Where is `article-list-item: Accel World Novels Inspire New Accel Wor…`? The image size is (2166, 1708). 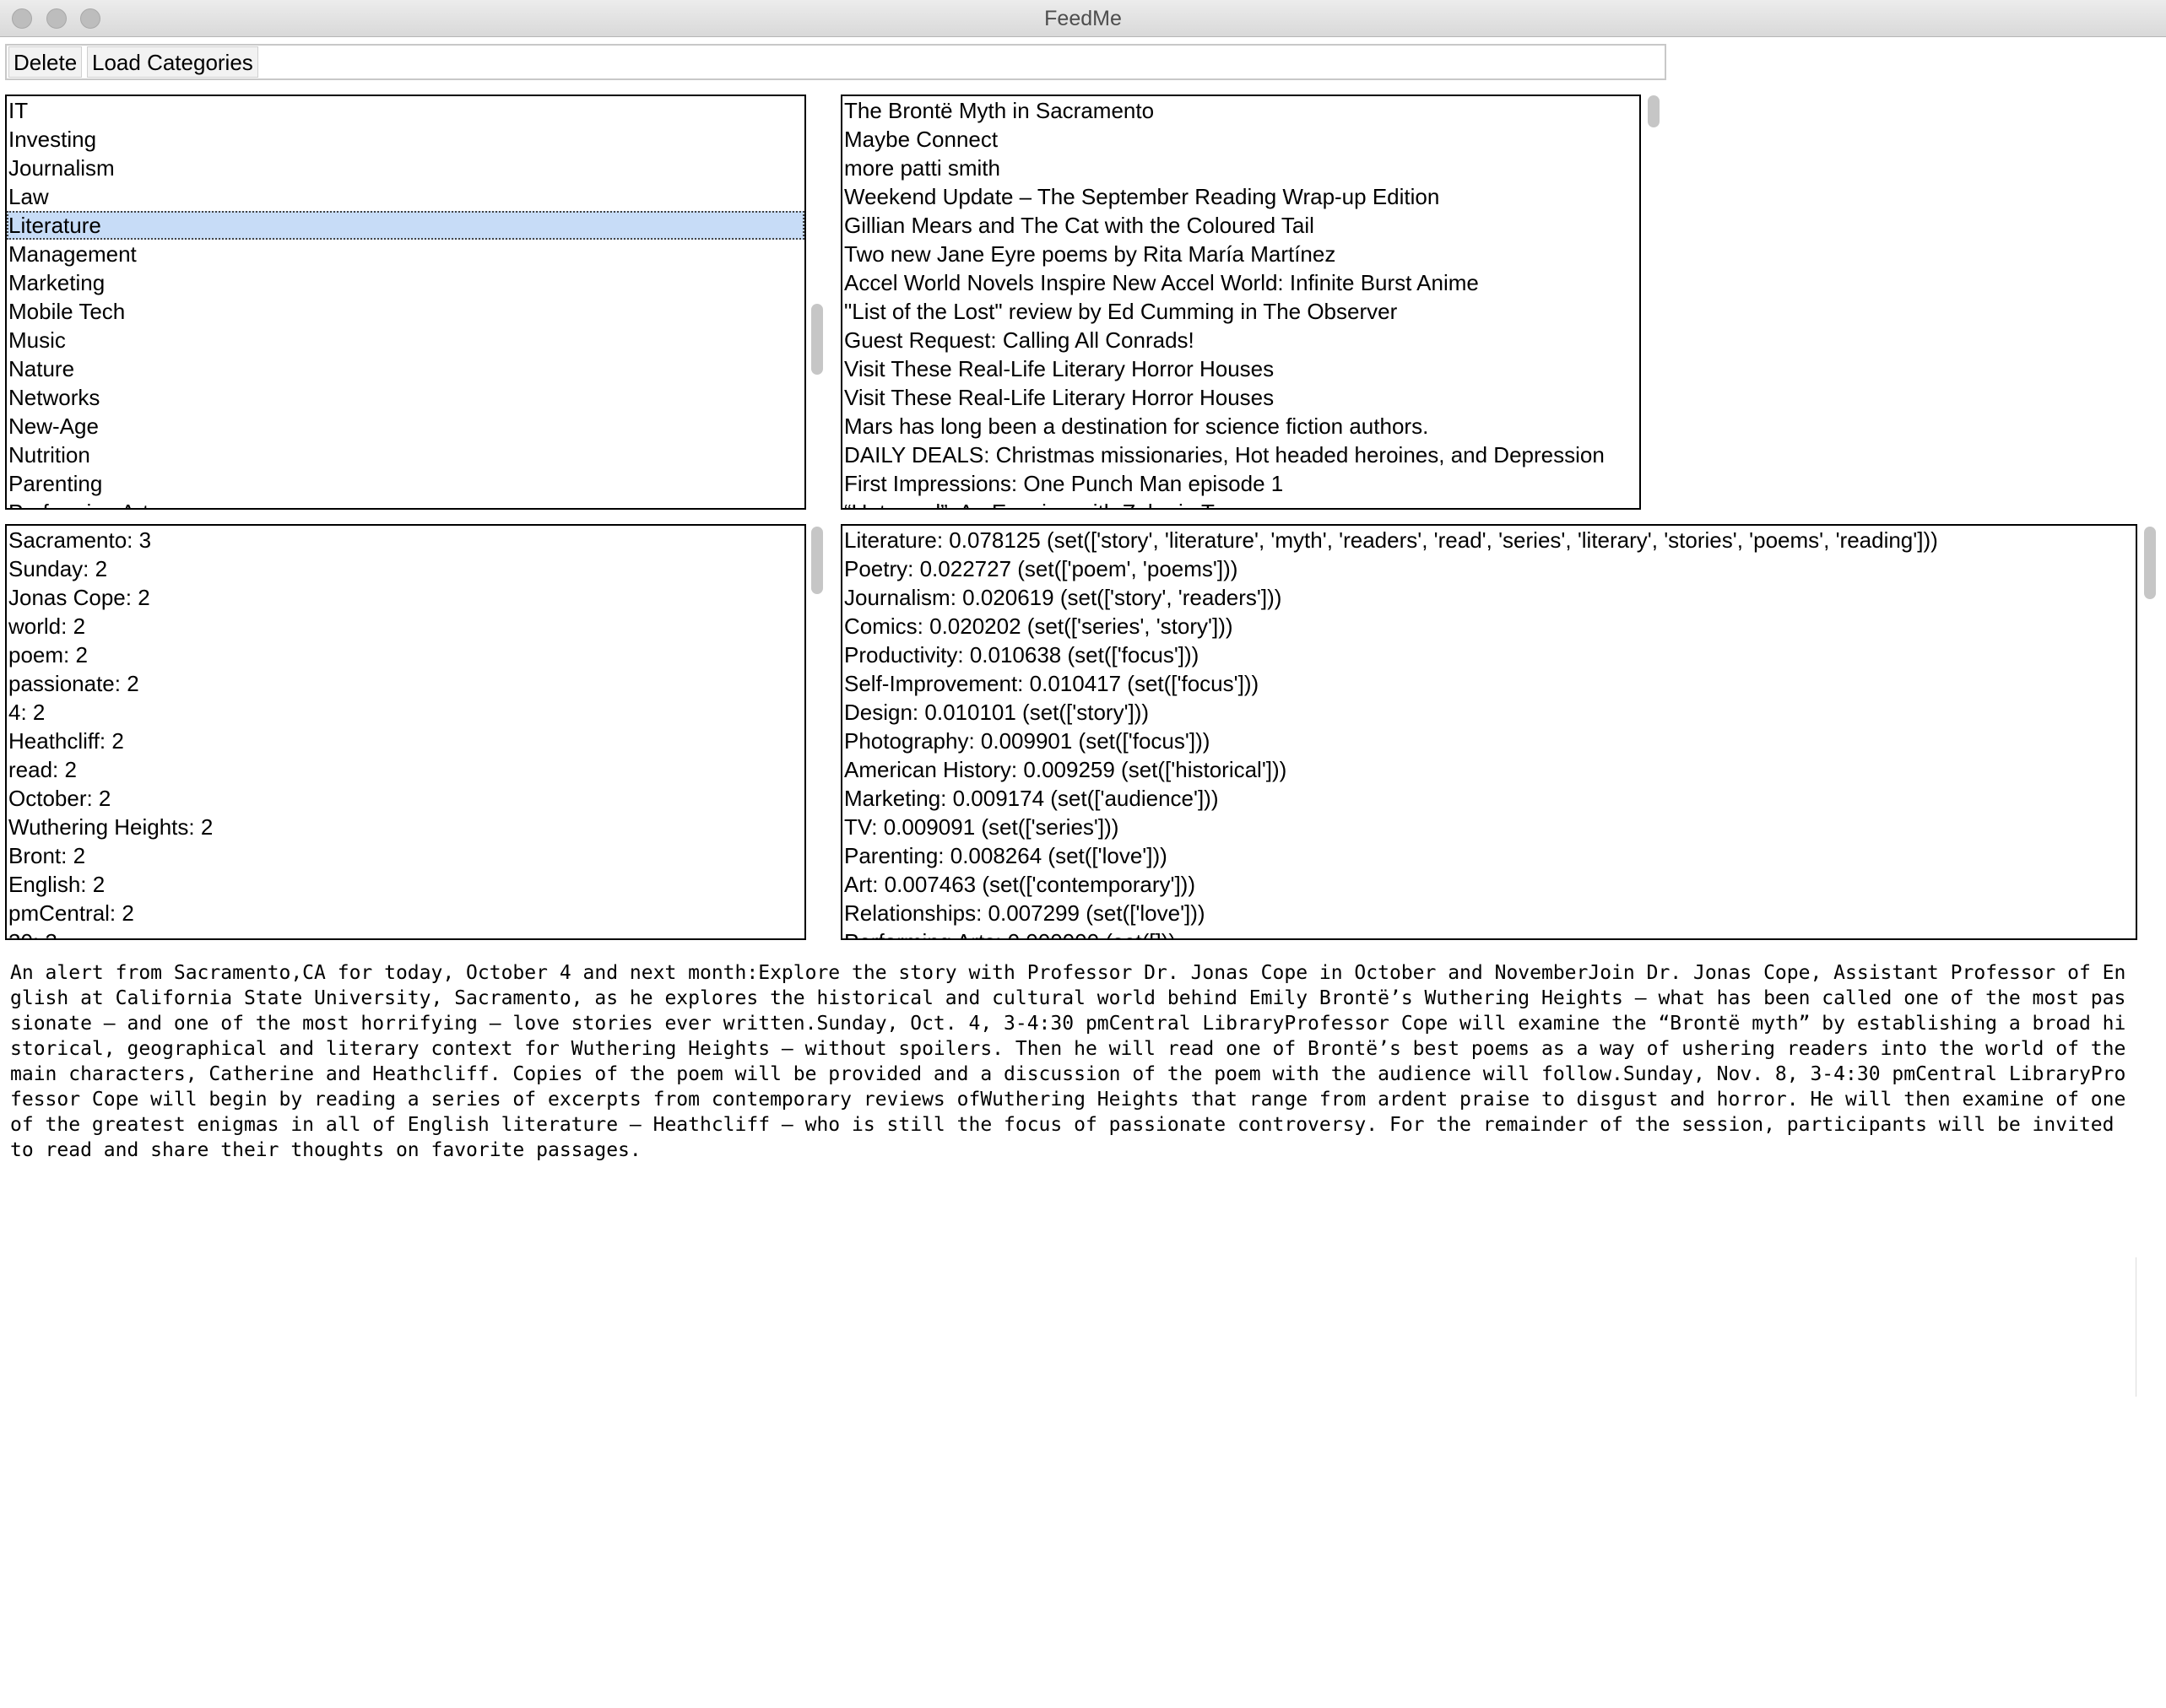 article-list-item: Accel World Novels Inspire New Accel Wor… is located at coordinates (1240, 282).